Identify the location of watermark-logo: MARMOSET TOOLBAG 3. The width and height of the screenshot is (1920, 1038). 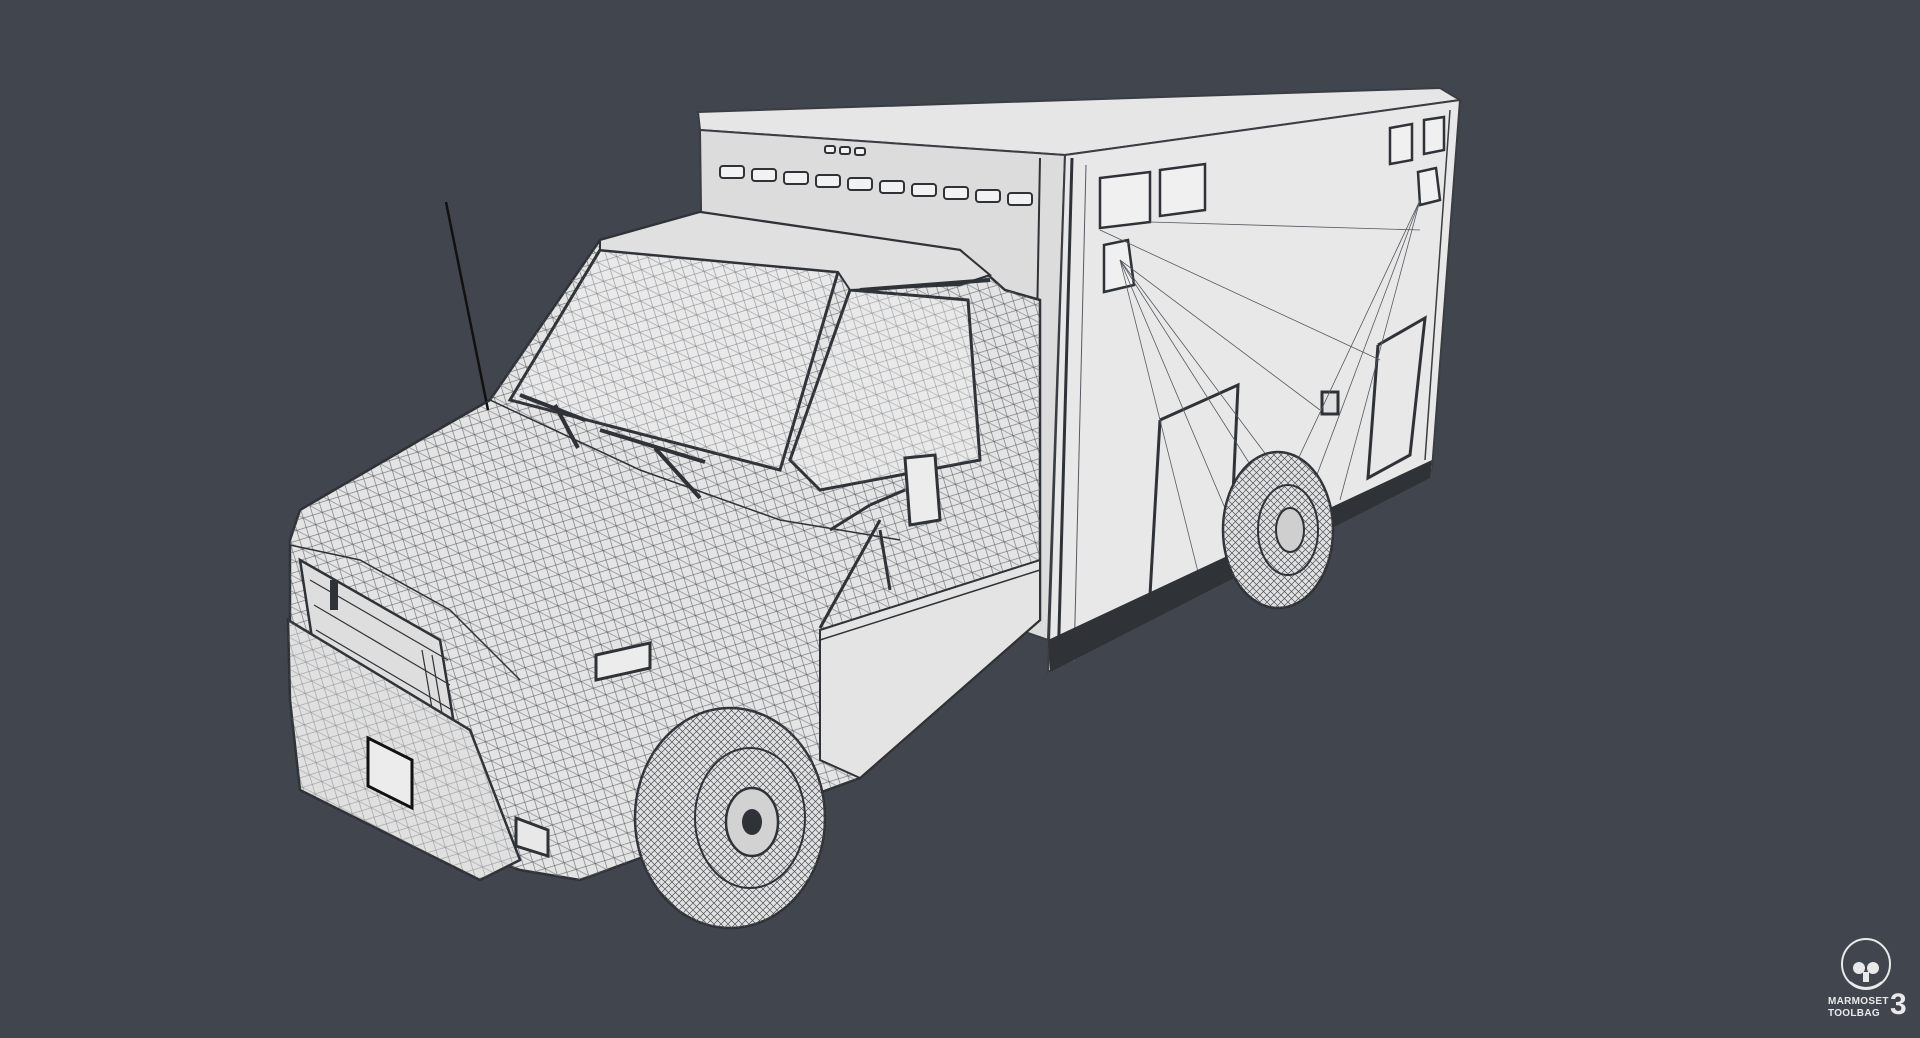
(1871, 982).